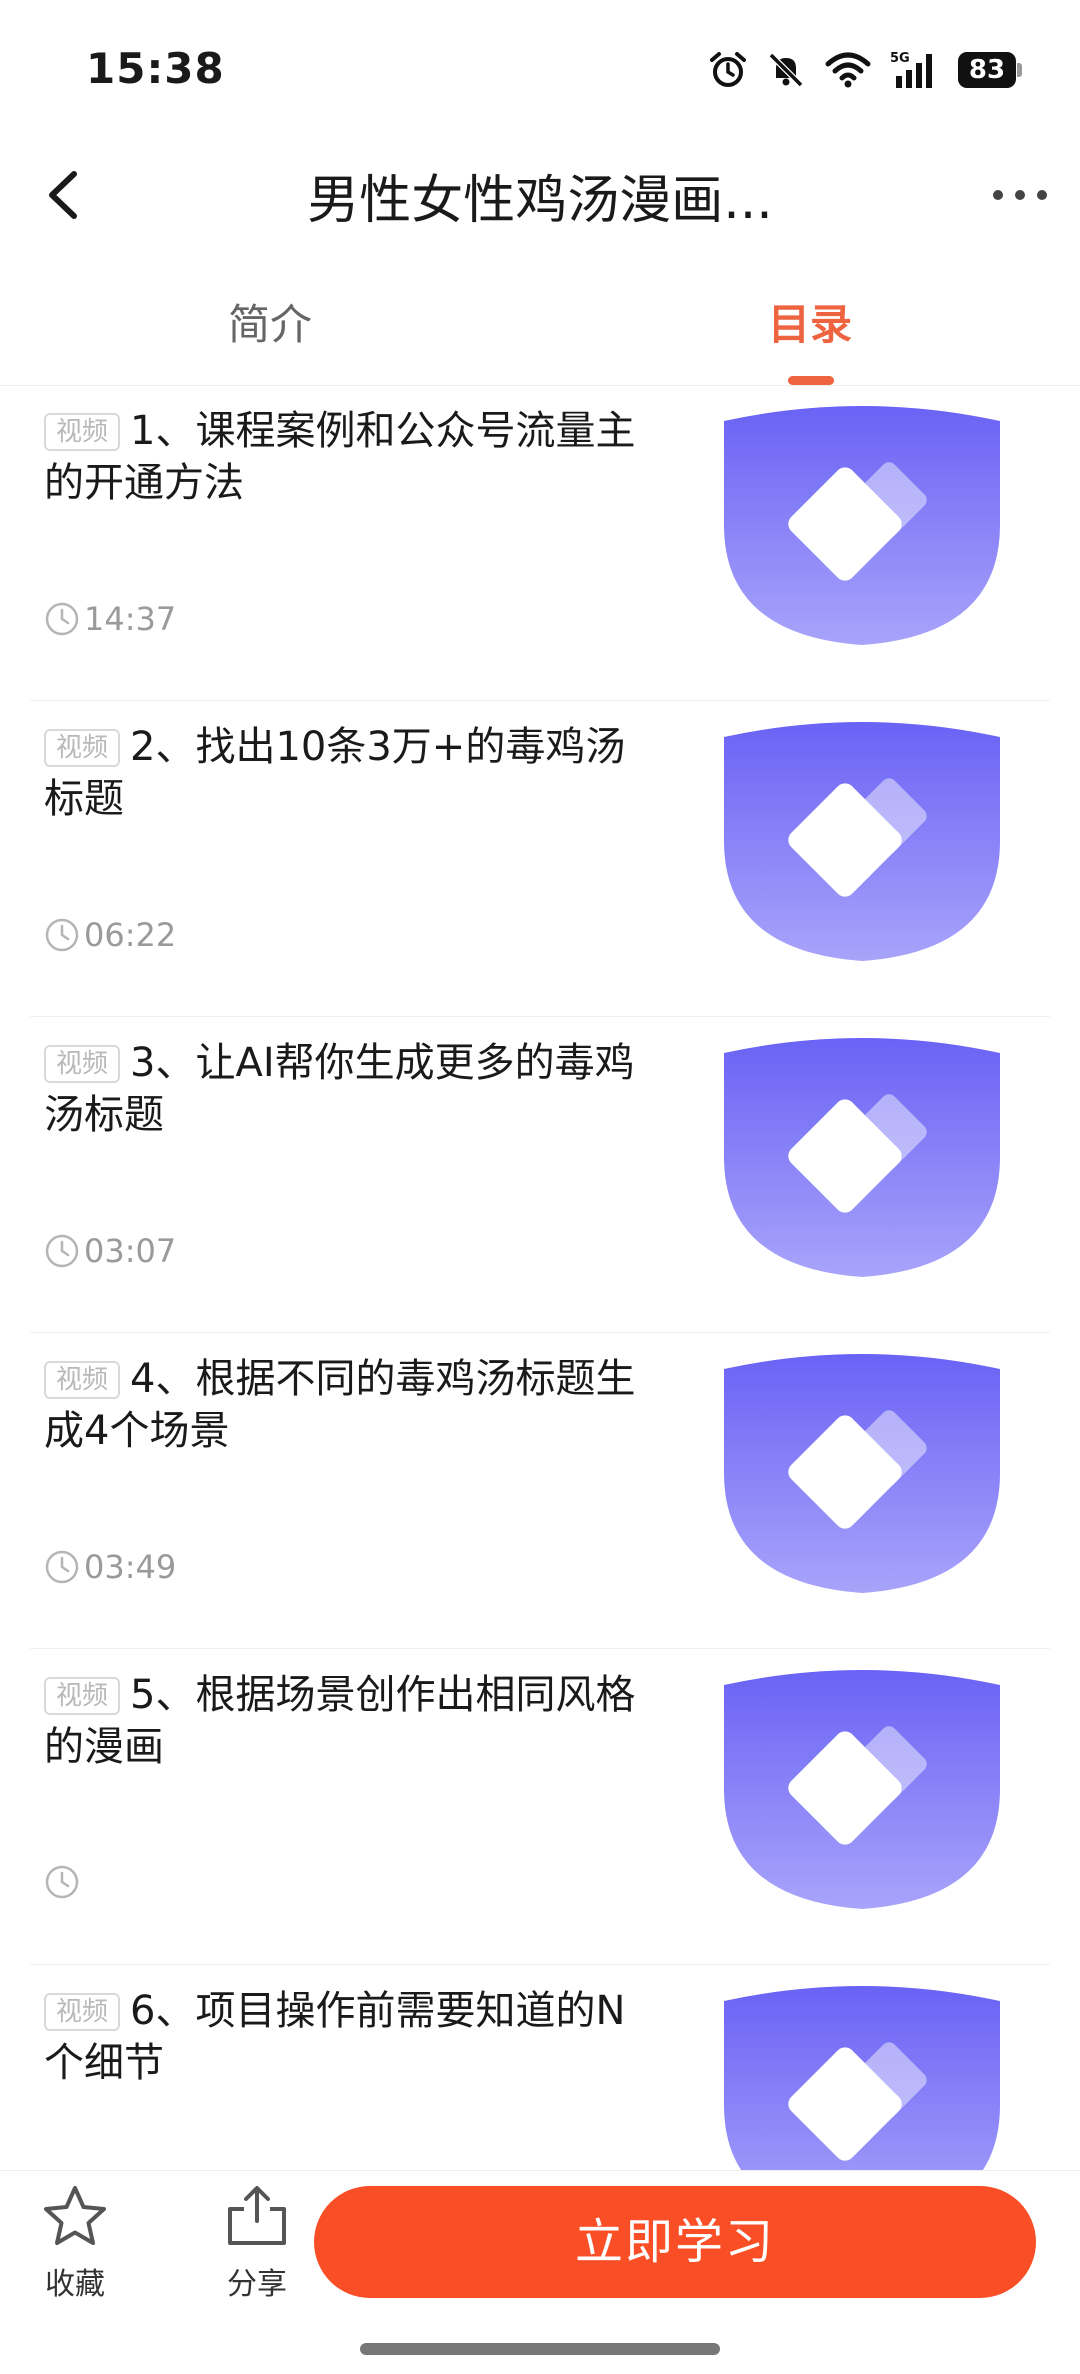 The width and height of the screenshot is (1080, 2374). What do you see at coordinates (340, 1405) in the screenshot?
I see `lesson-title: 4、根据不同的毒鸡汤标题生成4个场景` at bounding box center [340, 1405].